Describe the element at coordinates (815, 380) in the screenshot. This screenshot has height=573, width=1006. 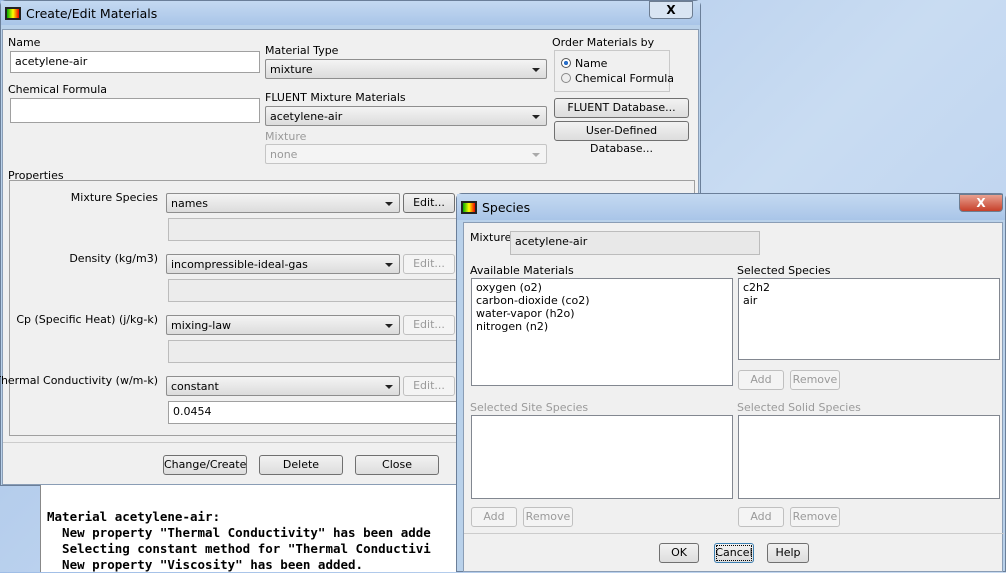
I see `remove-species-button: Remove` at that location.